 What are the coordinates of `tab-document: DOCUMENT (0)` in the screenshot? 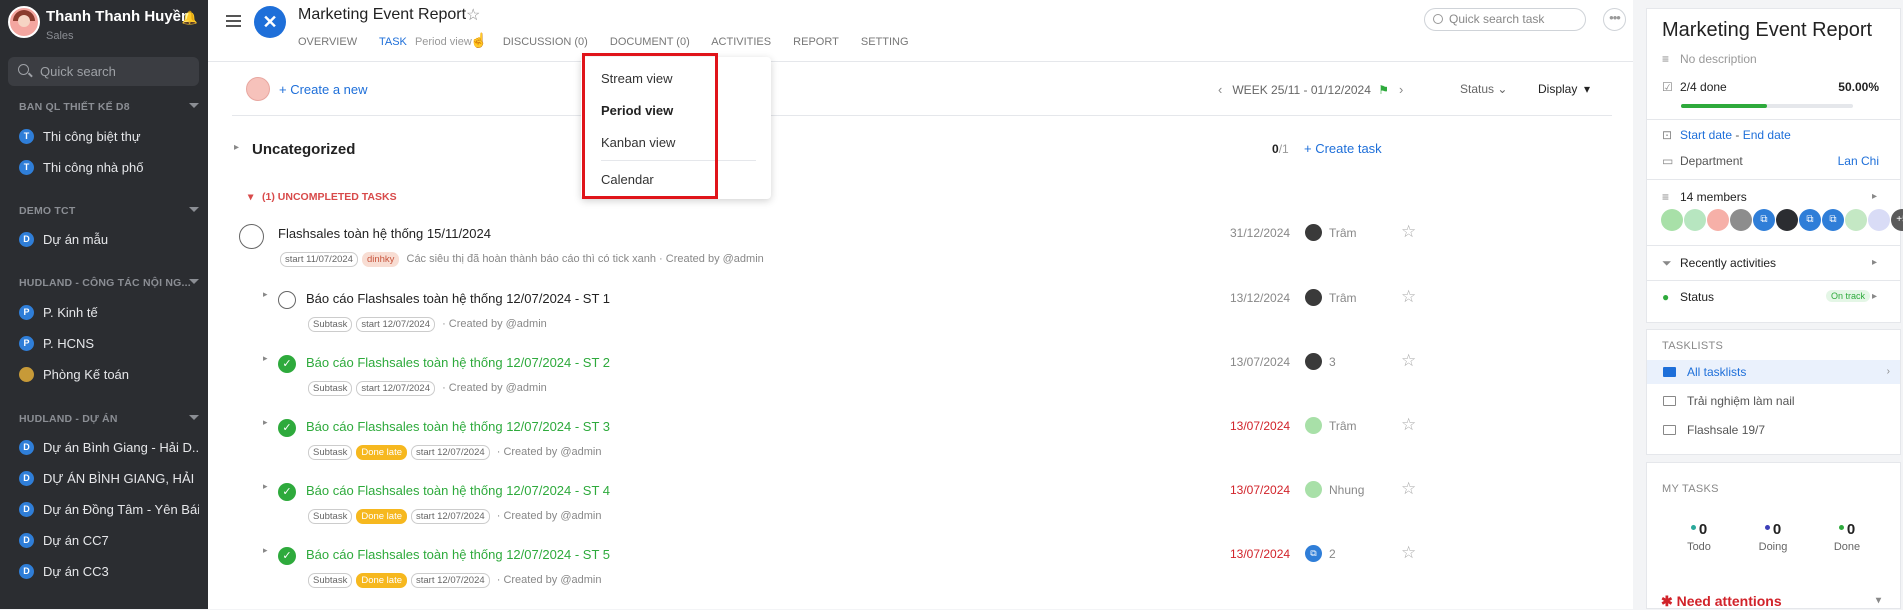 It's located at (650, 42).